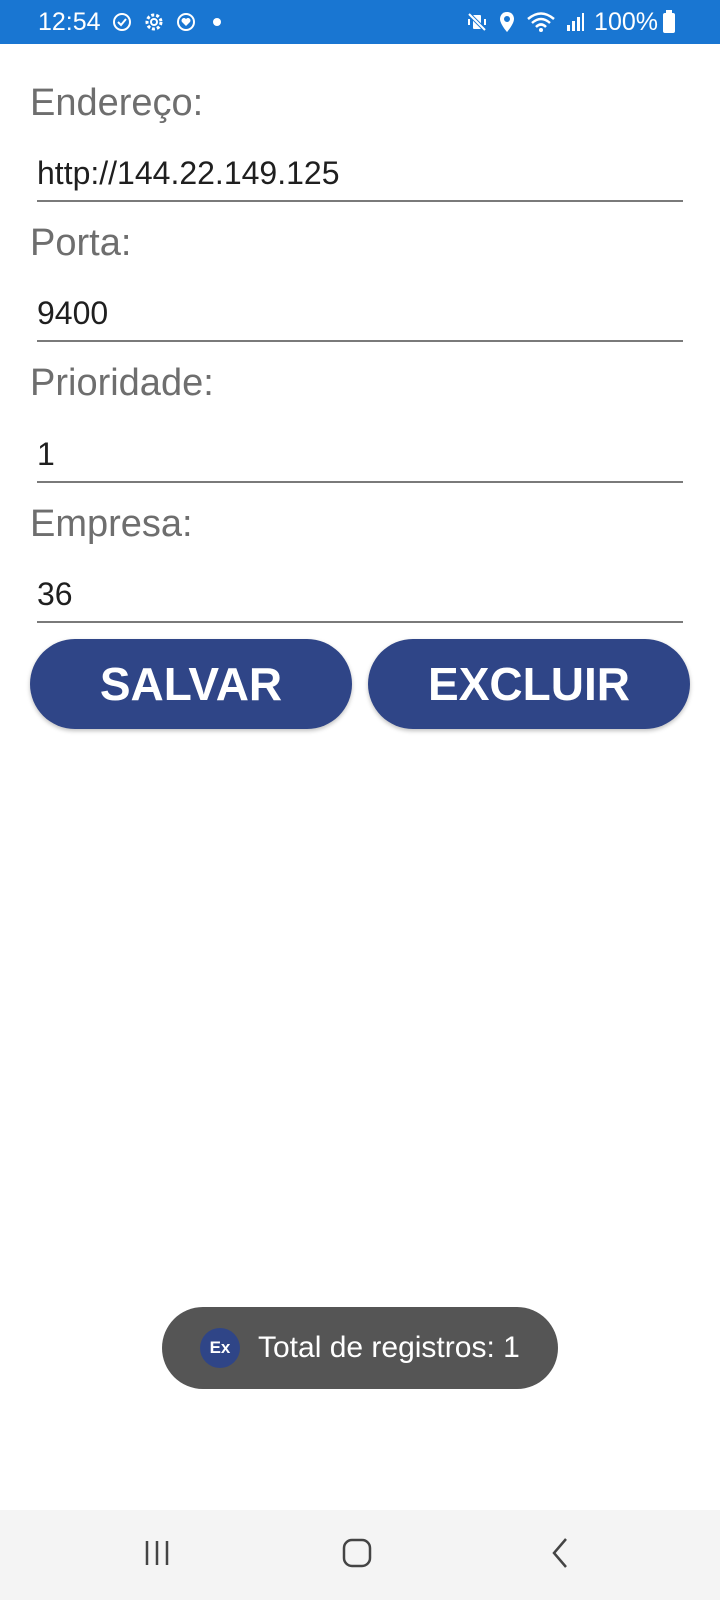 The image size is (720, 1600). Describe the element at coordinates (216, 22) in the screenshot. I see `notification-dot` at that location.